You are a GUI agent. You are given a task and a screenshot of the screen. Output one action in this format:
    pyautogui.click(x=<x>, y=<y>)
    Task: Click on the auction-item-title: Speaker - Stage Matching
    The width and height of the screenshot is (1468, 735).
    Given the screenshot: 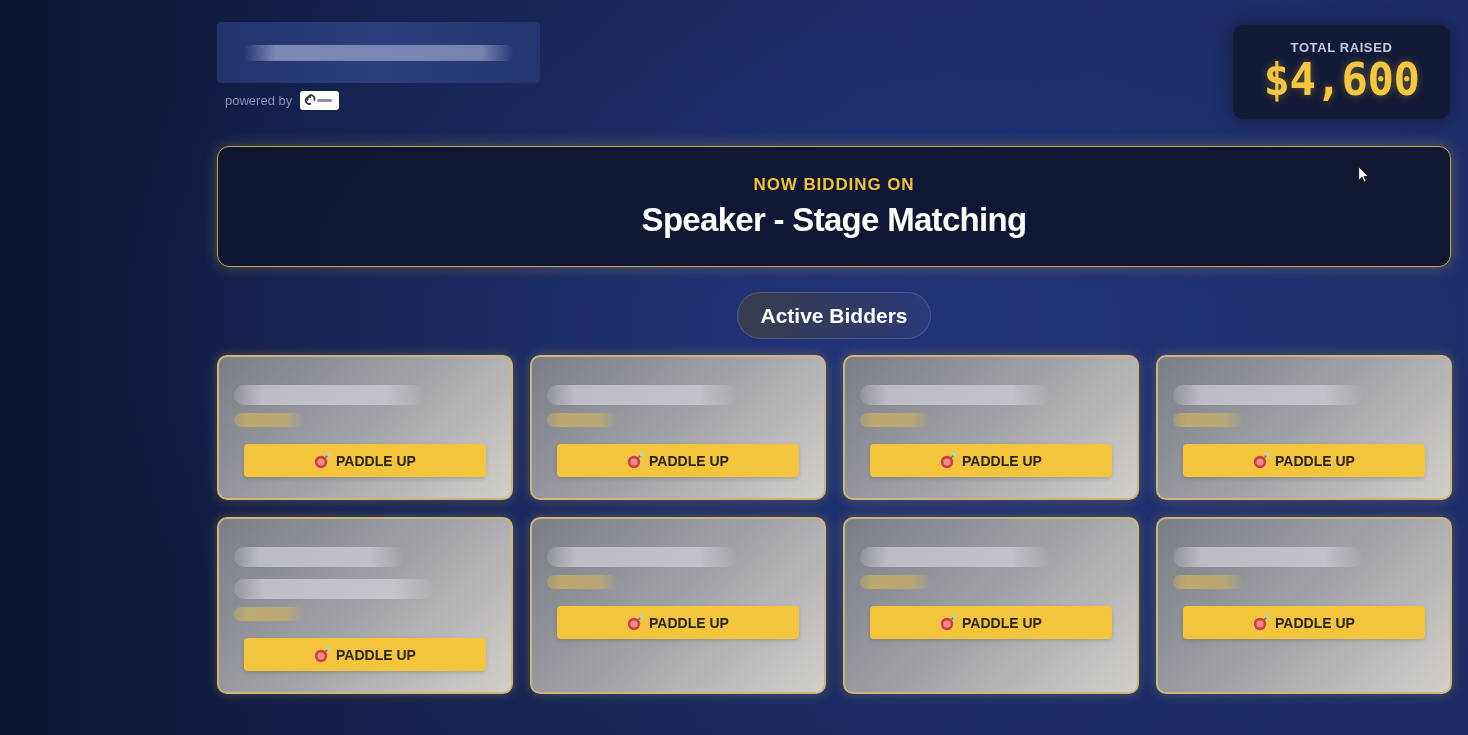 What is the action you would take?
    pyautogui.click(x=834, y=219)
    